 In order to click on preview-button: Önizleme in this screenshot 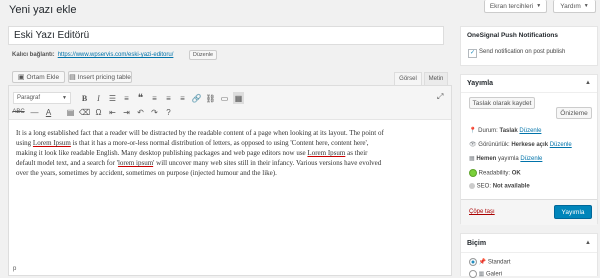, I will do `click(574, 113)`.